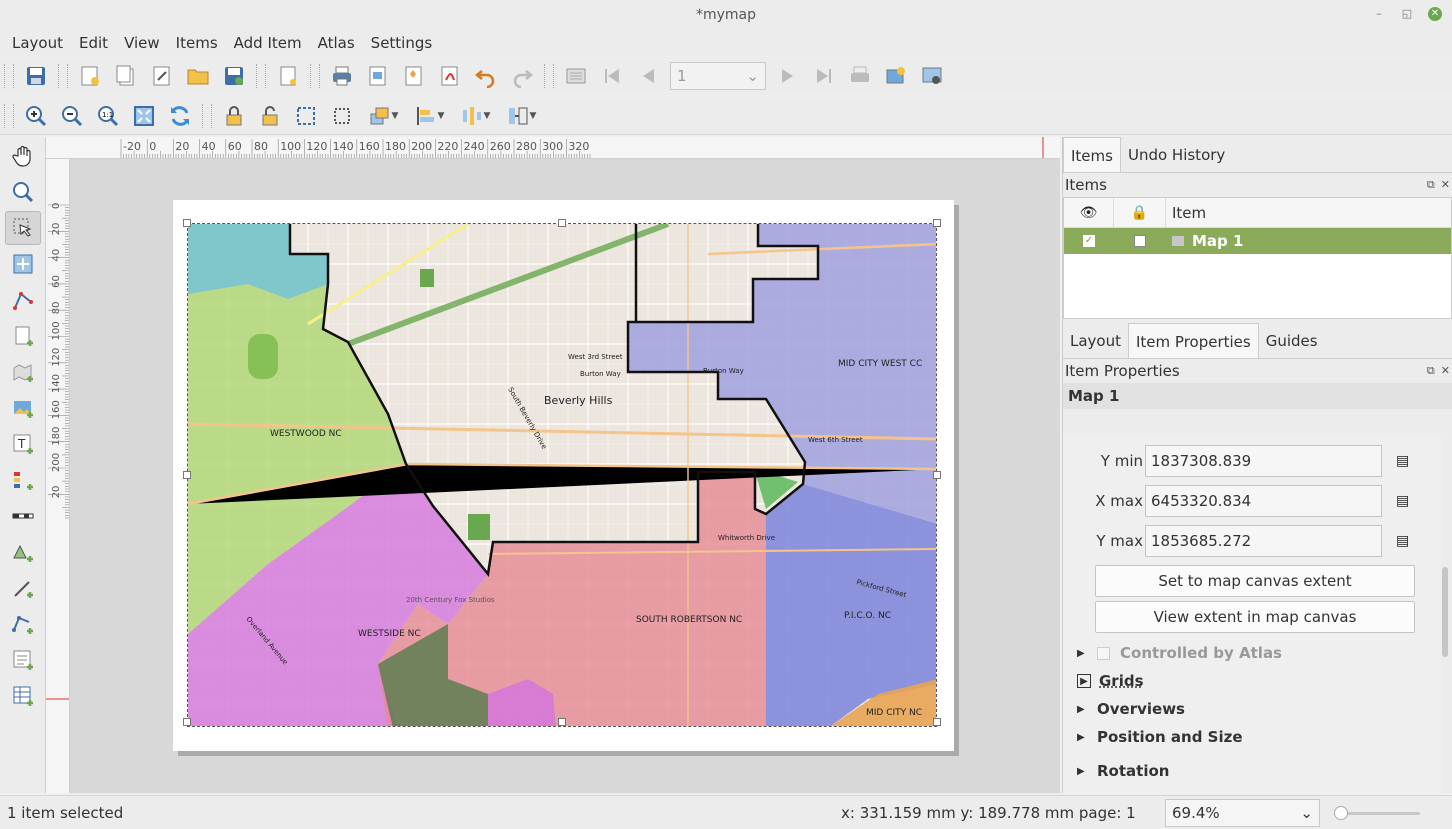  I want to click on tab-guides: Guides, so click(1292, 340).